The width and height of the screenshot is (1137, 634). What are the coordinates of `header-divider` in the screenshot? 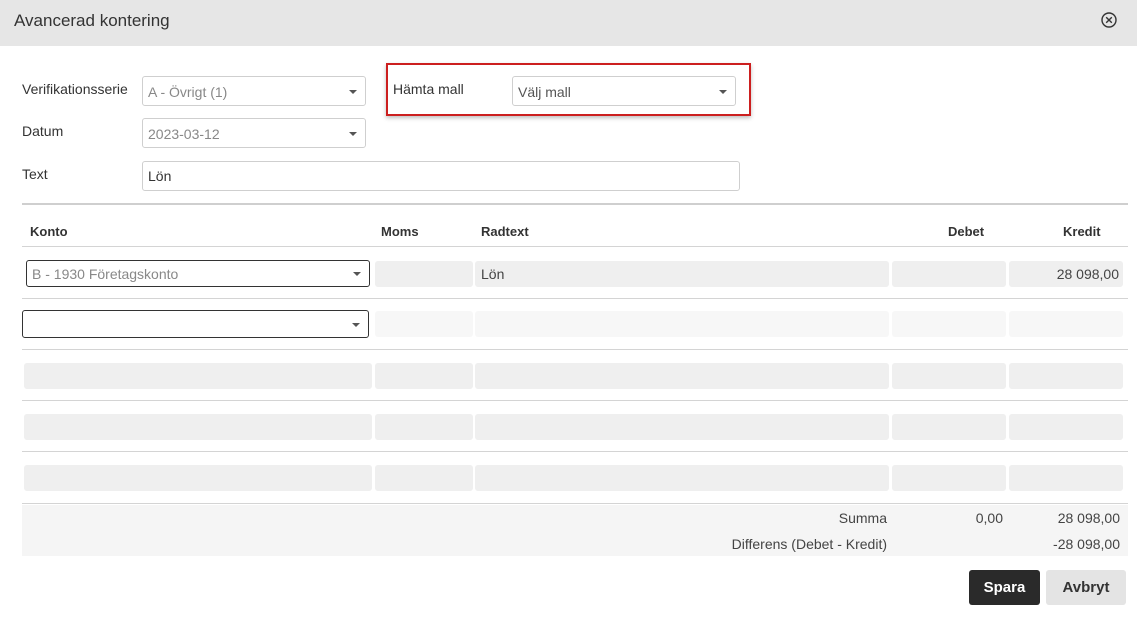 It's located at (575, 246).